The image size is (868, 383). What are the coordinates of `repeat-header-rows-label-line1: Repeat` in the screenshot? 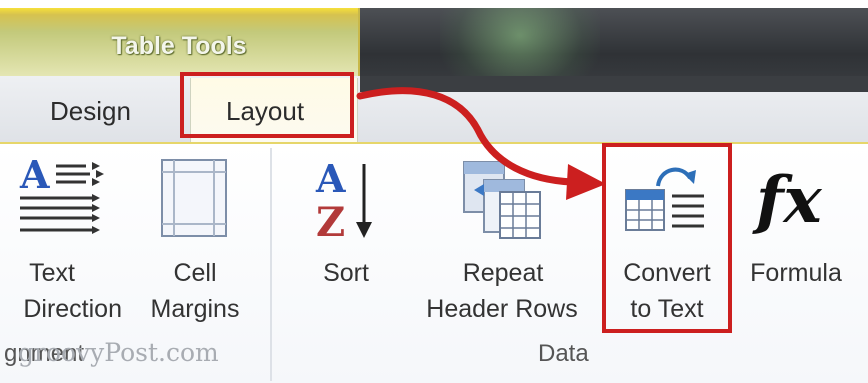 It's located at (503, 273).